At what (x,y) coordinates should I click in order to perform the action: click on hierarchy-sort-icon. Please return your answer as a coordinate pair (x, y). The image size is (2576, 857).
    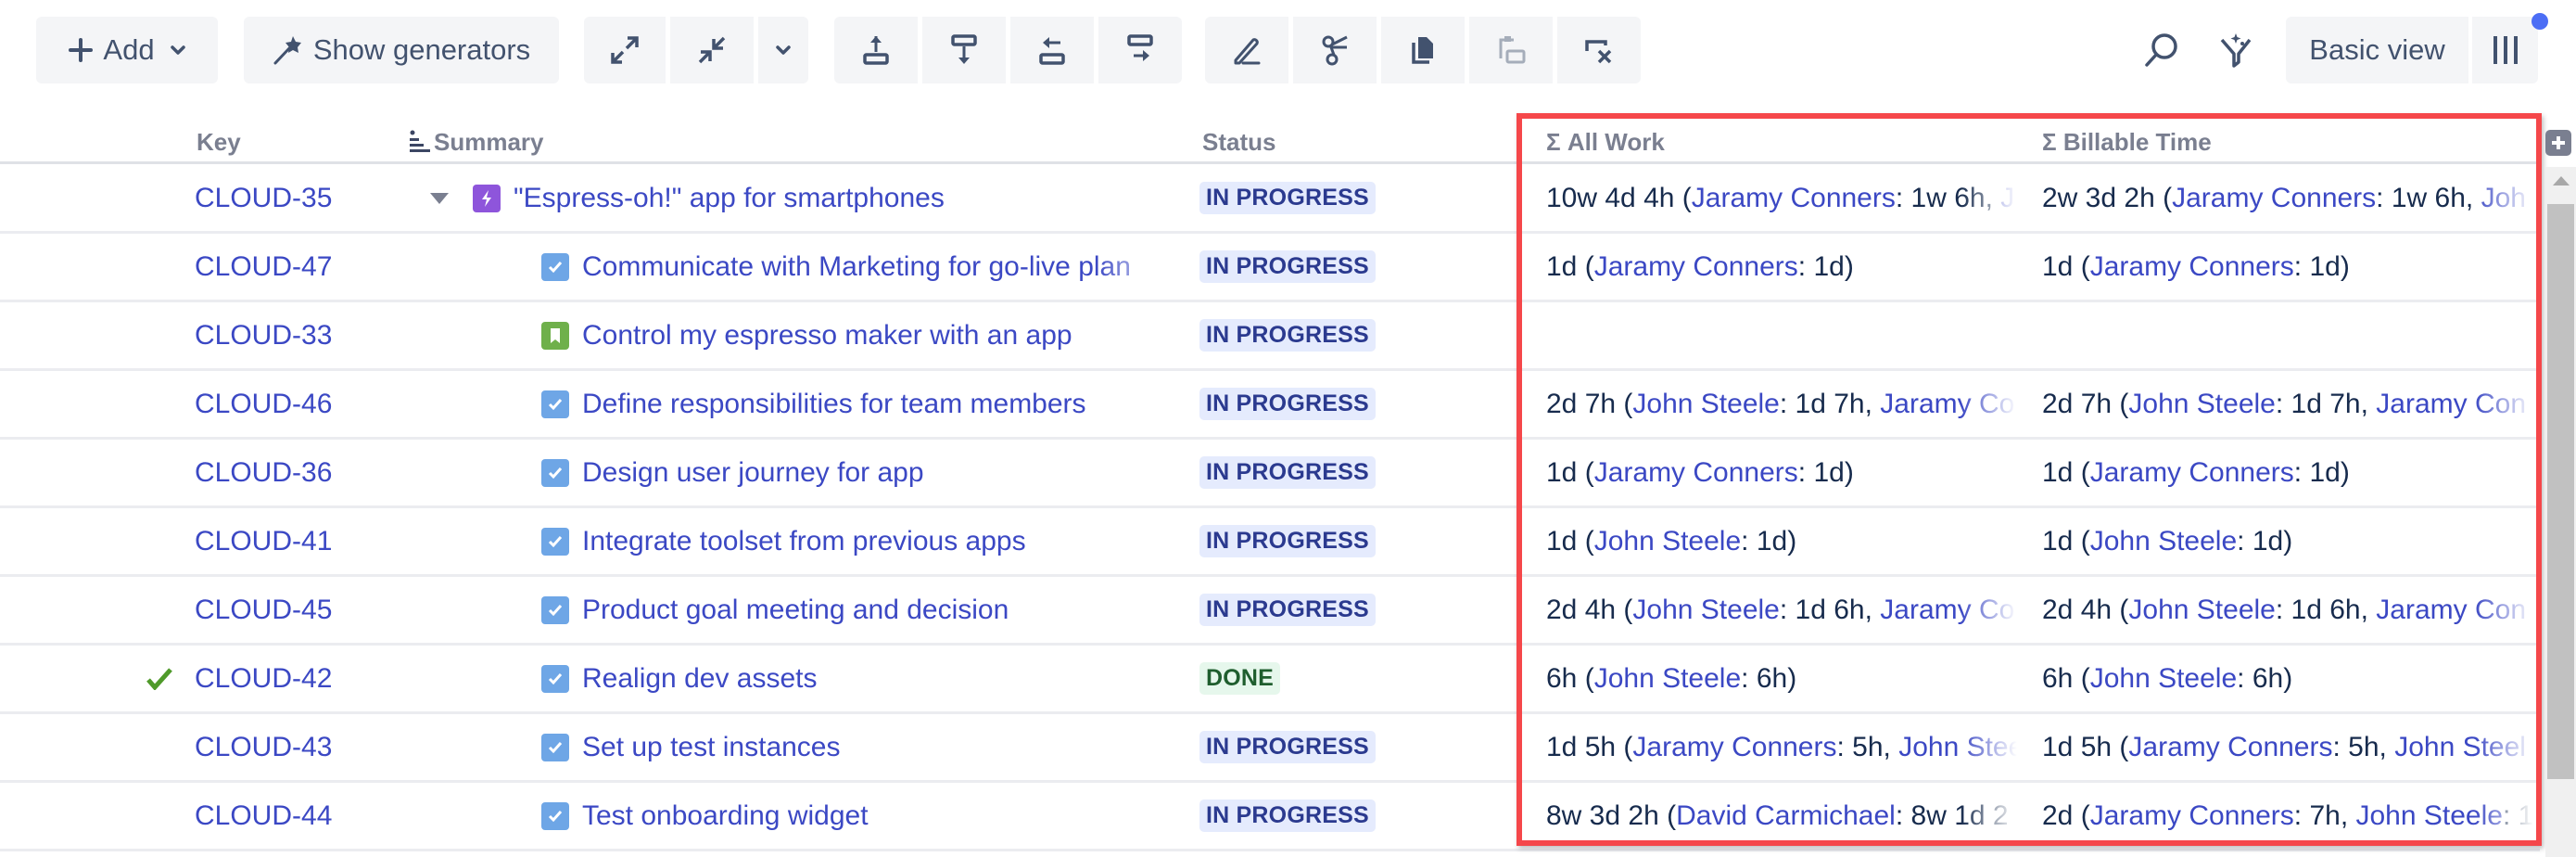
    Looking at the image, I should click on (420, 142).